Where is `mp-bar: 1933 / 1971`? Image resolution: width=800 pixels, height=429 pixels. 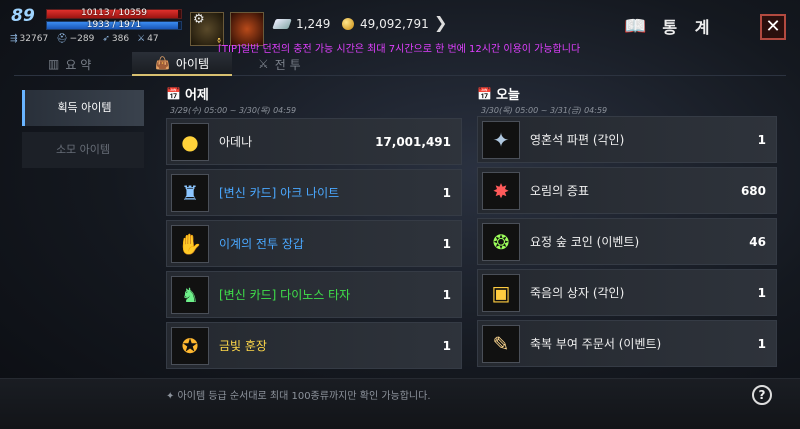
mp-bar: 1933 / 1971 is located at coordinates (114, 25).